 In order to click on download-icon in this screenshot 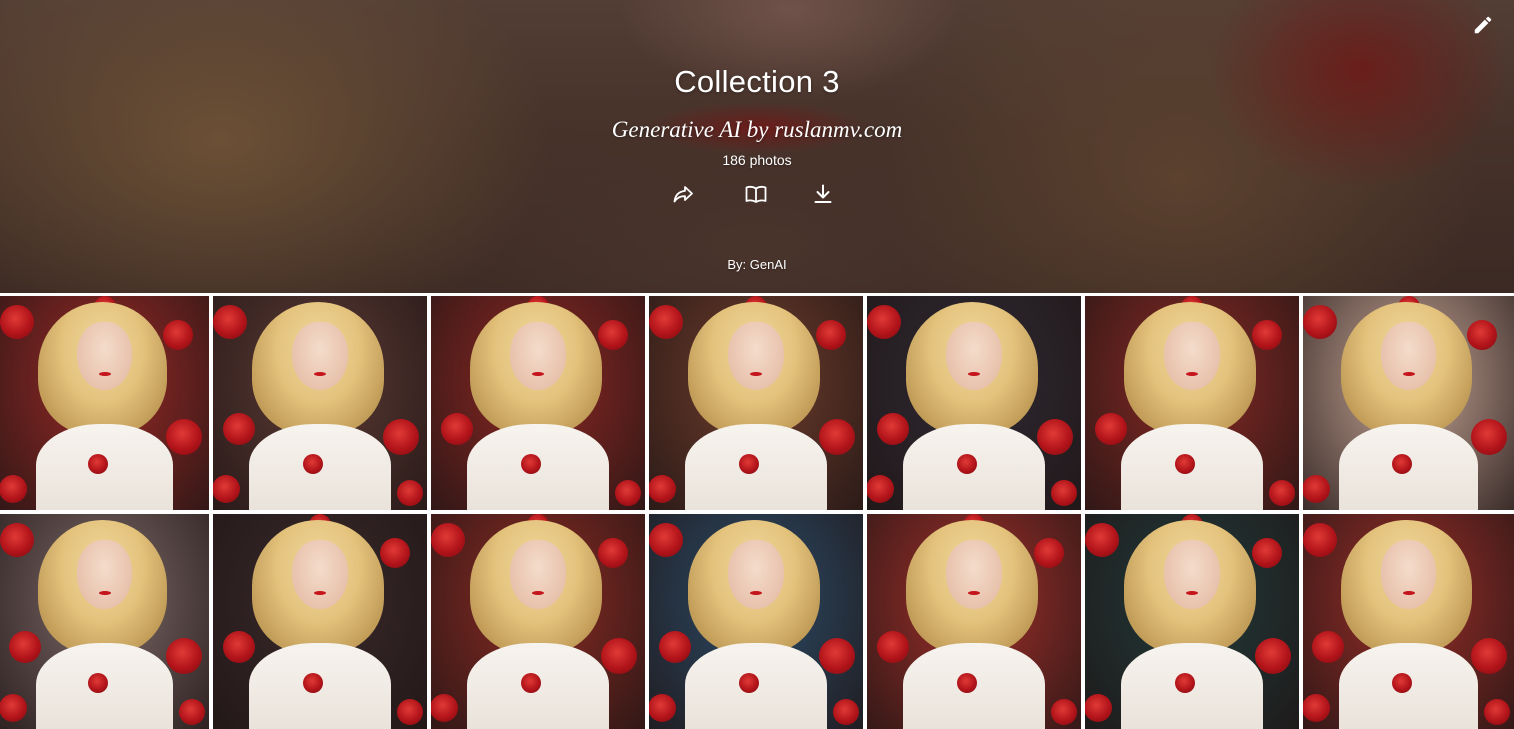, I will do `click(823, 193)`.